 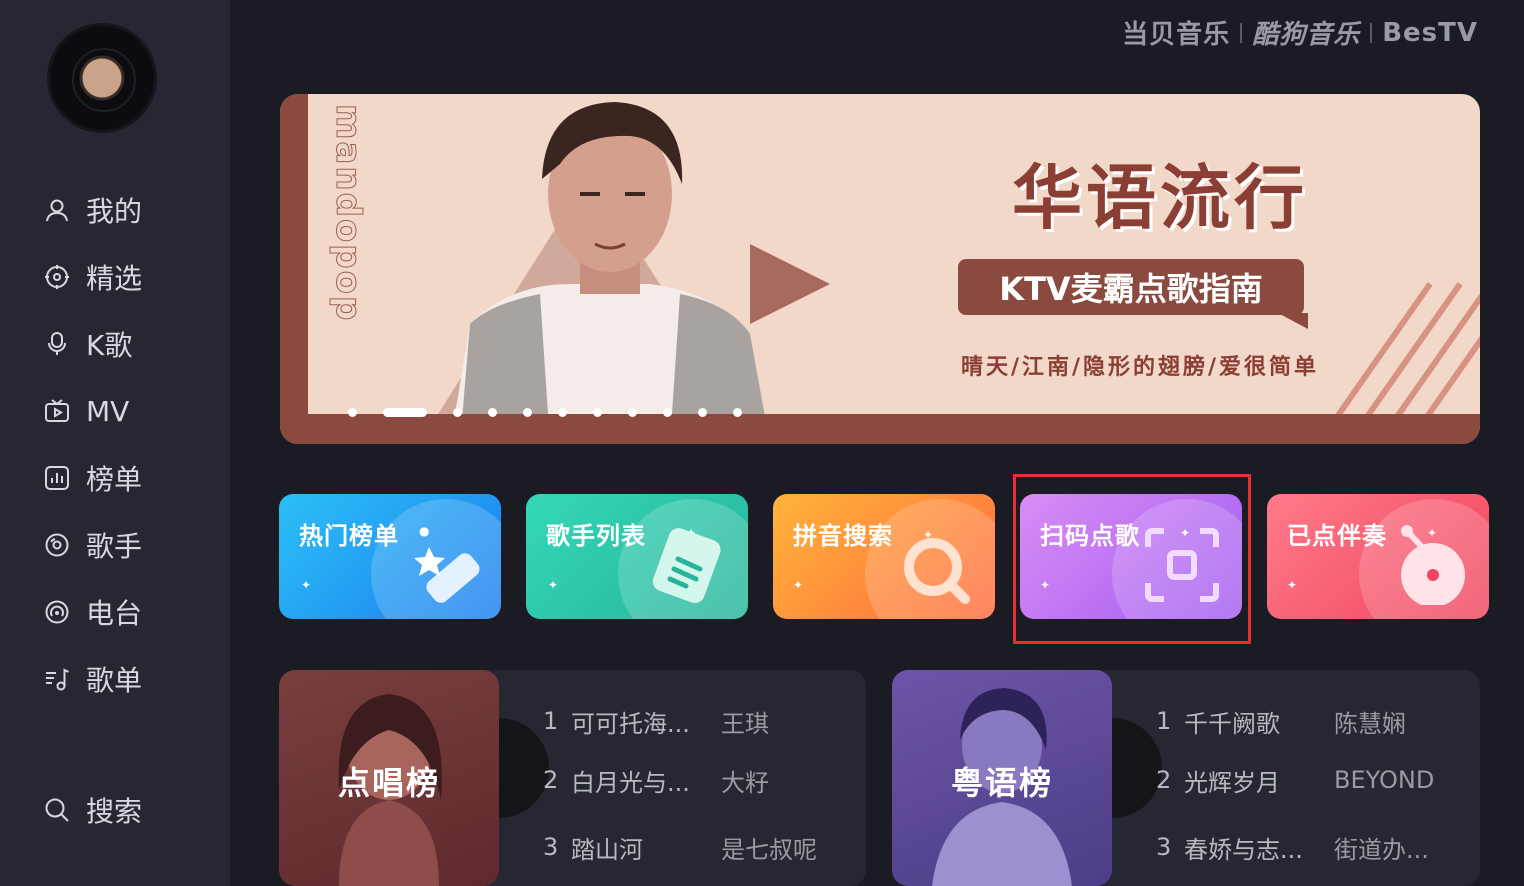 I want to click on brand-bestv: BesTV, so click(x=1430, y=32).